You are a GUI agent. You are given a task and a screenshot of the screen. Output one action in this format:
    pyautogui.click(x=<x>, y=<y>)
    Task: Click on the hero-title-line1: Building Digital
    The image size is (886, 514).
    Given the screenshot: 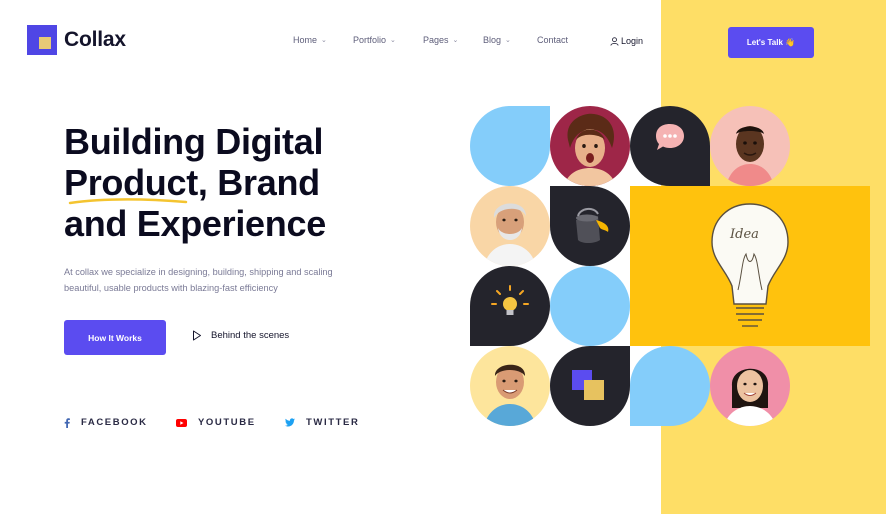 What is the action you would take?
    pyautogui.click(x=194, y=141)
    